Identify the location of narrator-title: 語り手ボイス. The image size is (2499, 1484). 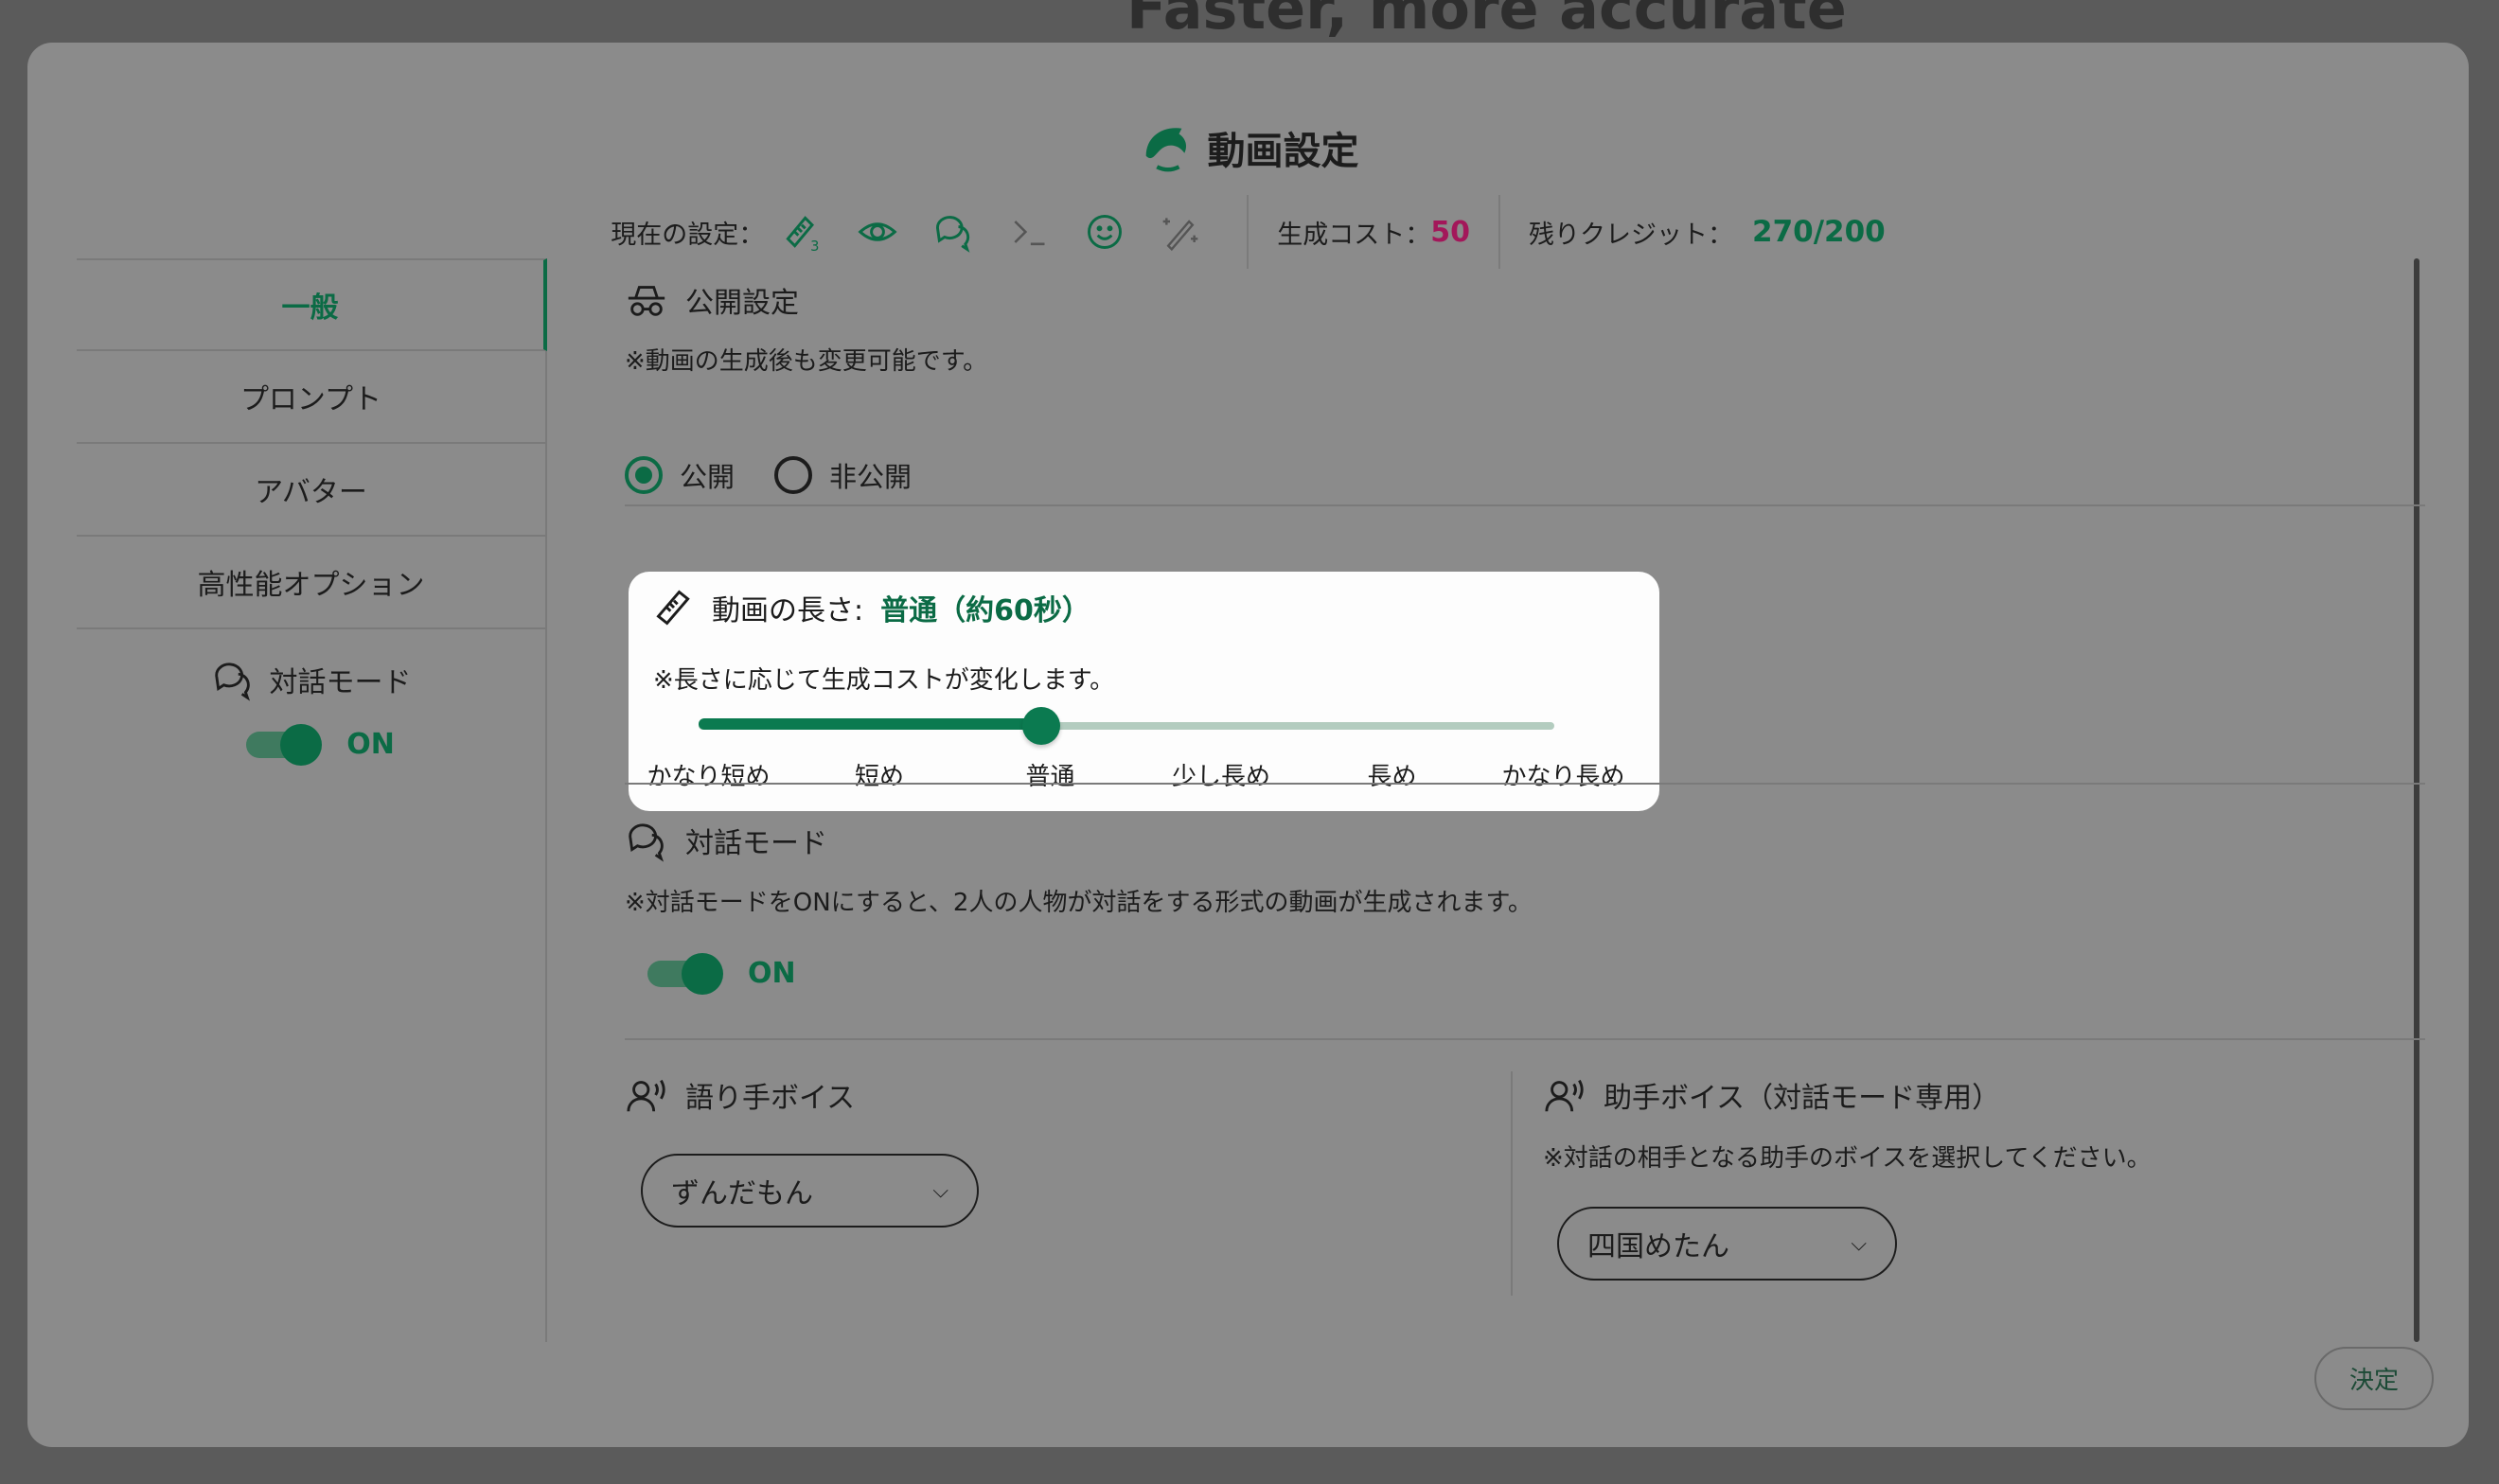
(770, 1098).